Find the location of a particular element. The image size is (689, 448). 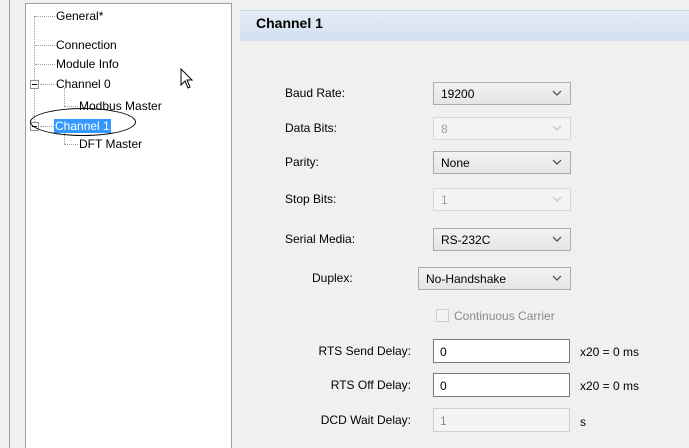

stop-bits-value: 1 is located at coordinates (444, 200).